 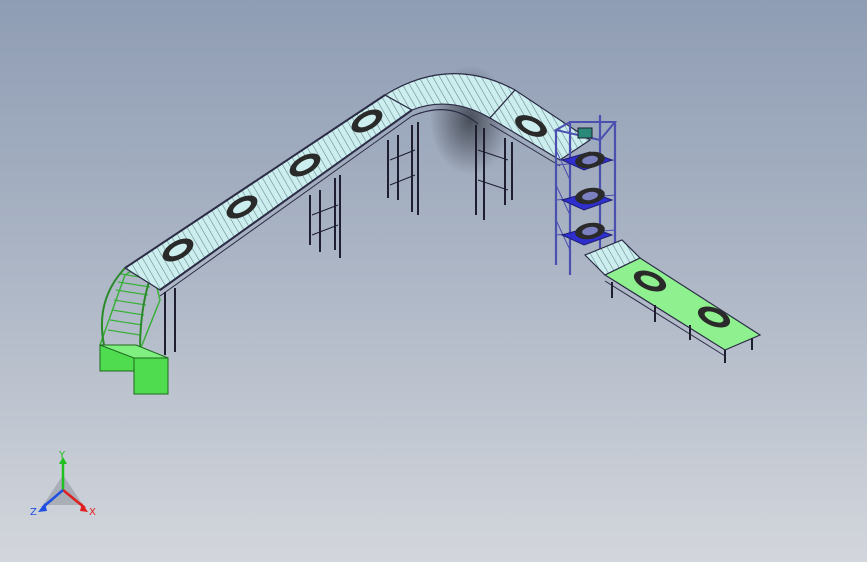 What do you see at coordinates (151, 376) in the screenshot?
I see `green-base-block` at bounding box center [151, 376].